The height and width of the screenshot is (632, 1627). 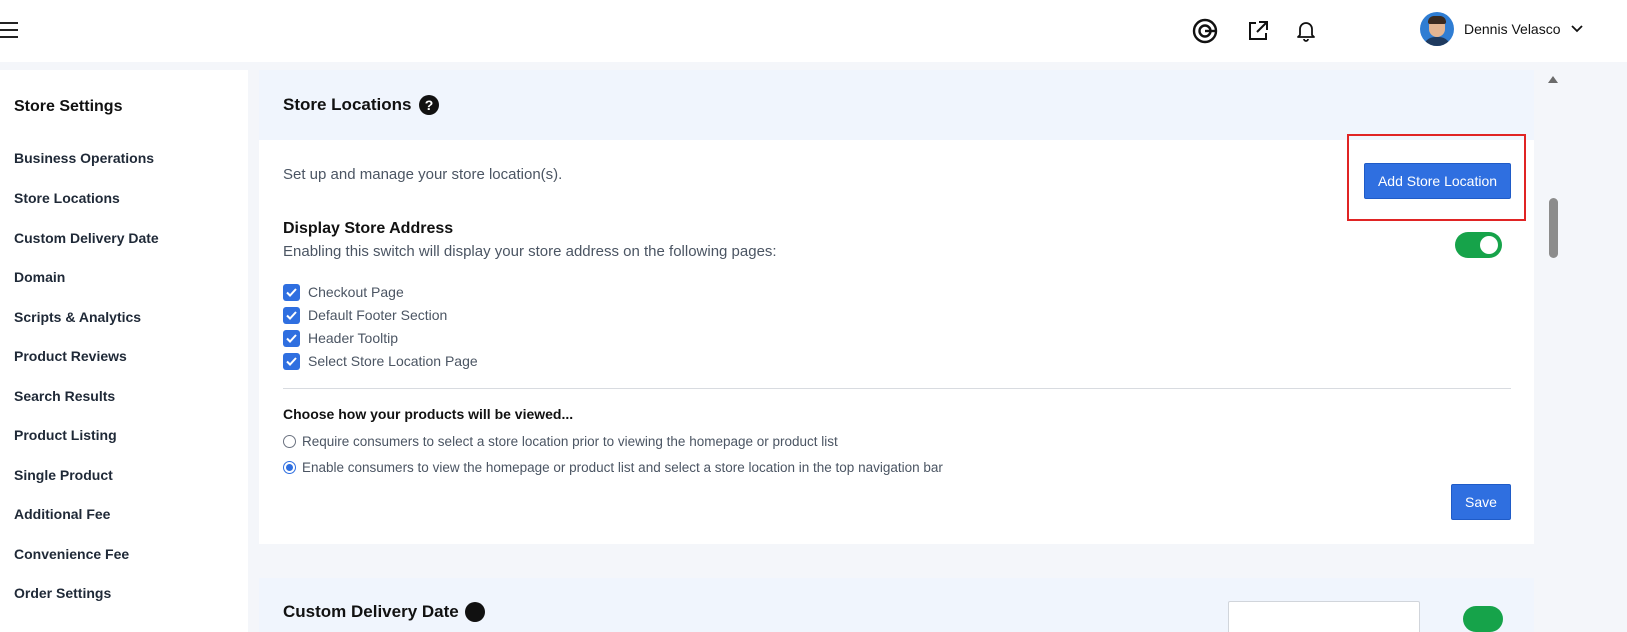 I want to click on sidebar-item-store-locations: Store Locations, so click(x=67, y=198).